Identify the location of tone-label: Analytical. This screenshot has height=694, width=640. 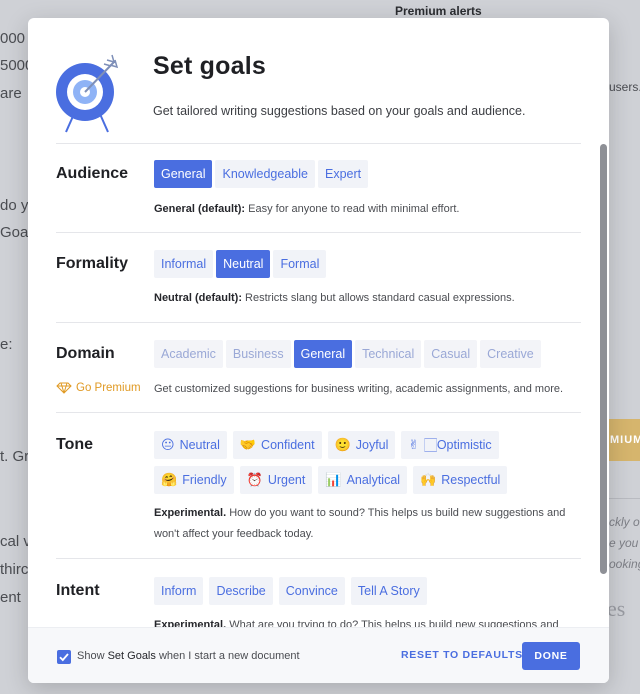
(373, 480).